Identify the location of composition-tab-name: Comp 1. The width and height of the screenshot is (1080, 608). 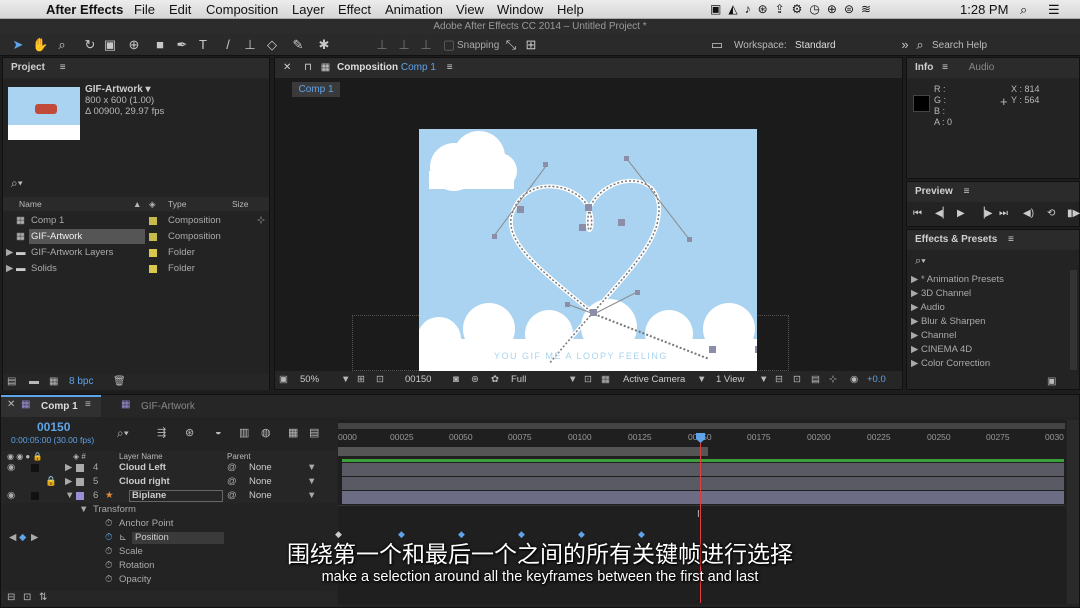
(418, 67).